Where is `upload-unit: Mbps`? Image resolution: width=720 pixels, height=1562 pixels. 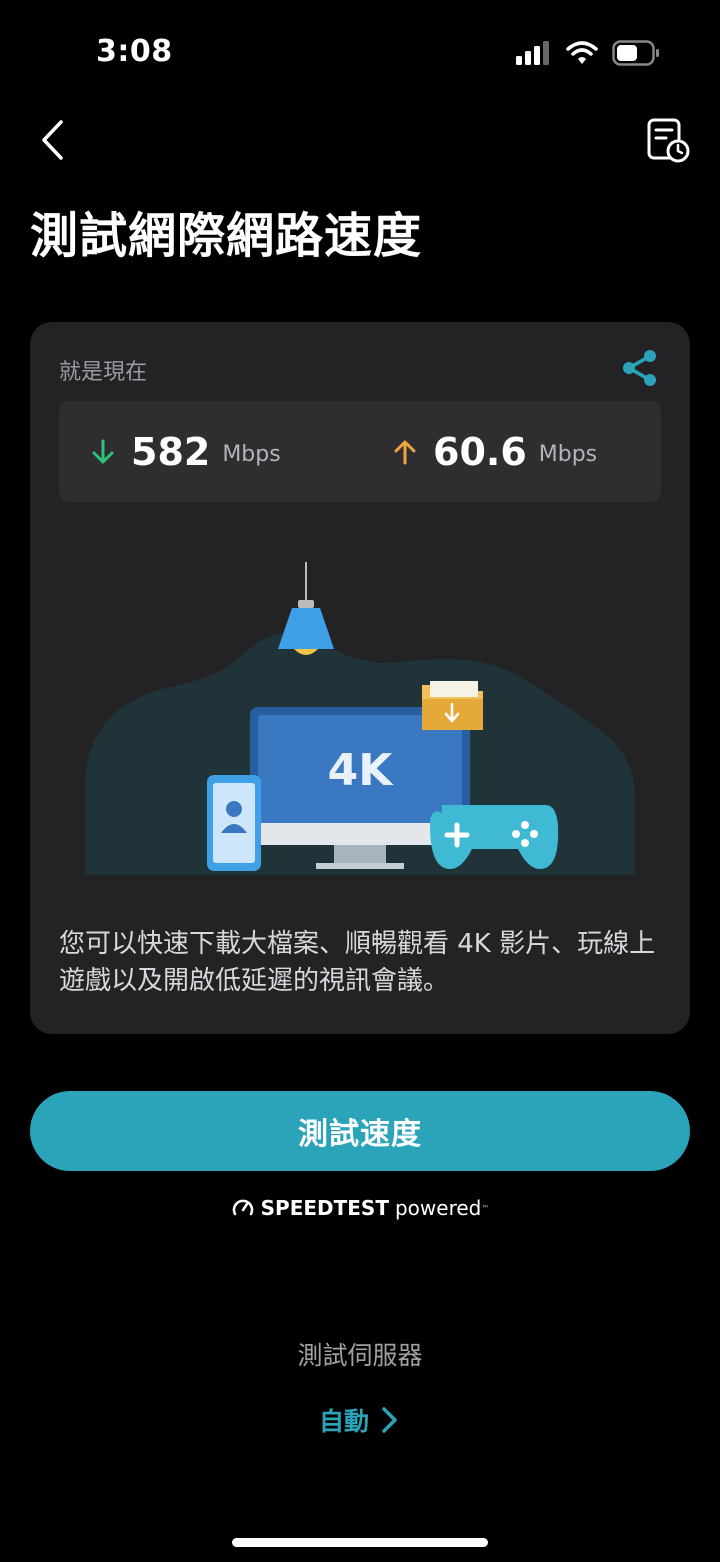 upload-unit: Mbps is located at coordinates (568, 454).